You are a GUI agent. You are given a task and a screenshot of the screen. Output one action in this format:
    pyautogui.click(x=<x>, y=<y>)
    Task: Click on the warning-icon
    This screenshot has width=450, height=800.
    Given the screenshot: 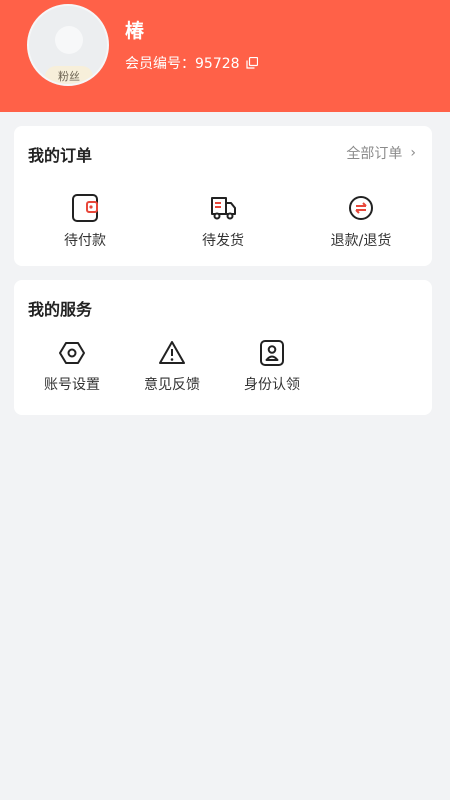 What is the action you would take?
    pyautogui.click(x=172, y=352)
    